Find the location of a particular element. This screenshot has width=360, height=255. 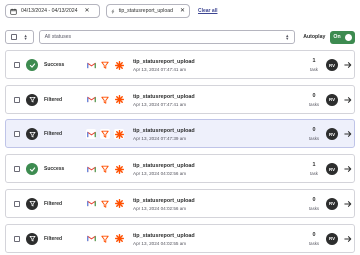

zap-filter-value: tip_statusreport_upload is located at coordinates (145, 11).